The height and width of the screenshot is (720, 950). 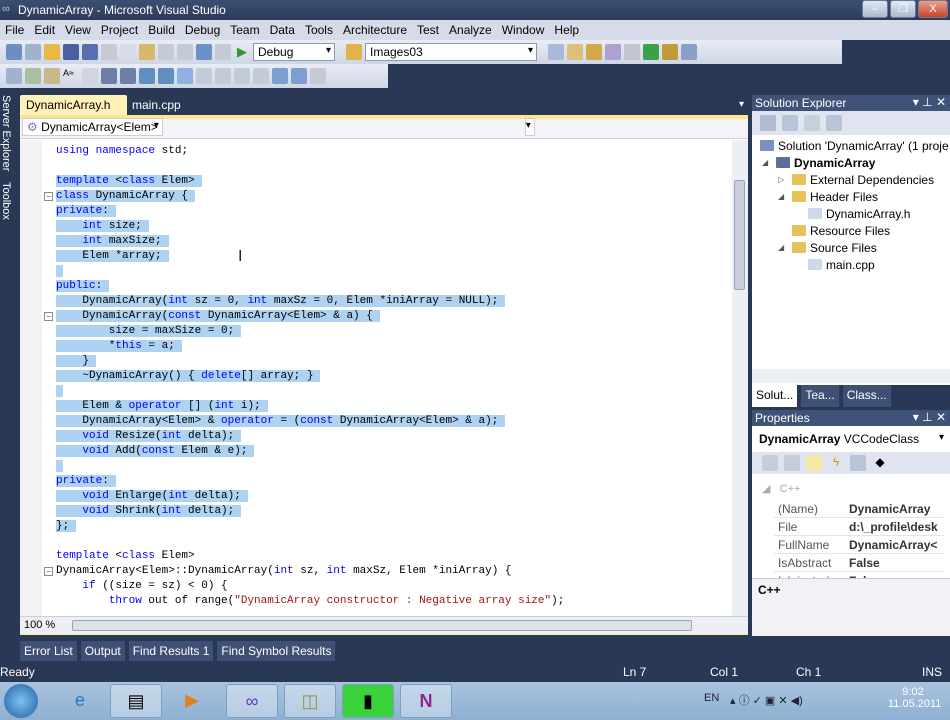 What do you see at coordinates (651, 52) in the screenshot?
I see `extension-manager-icon` at bounding box center [651, 52].